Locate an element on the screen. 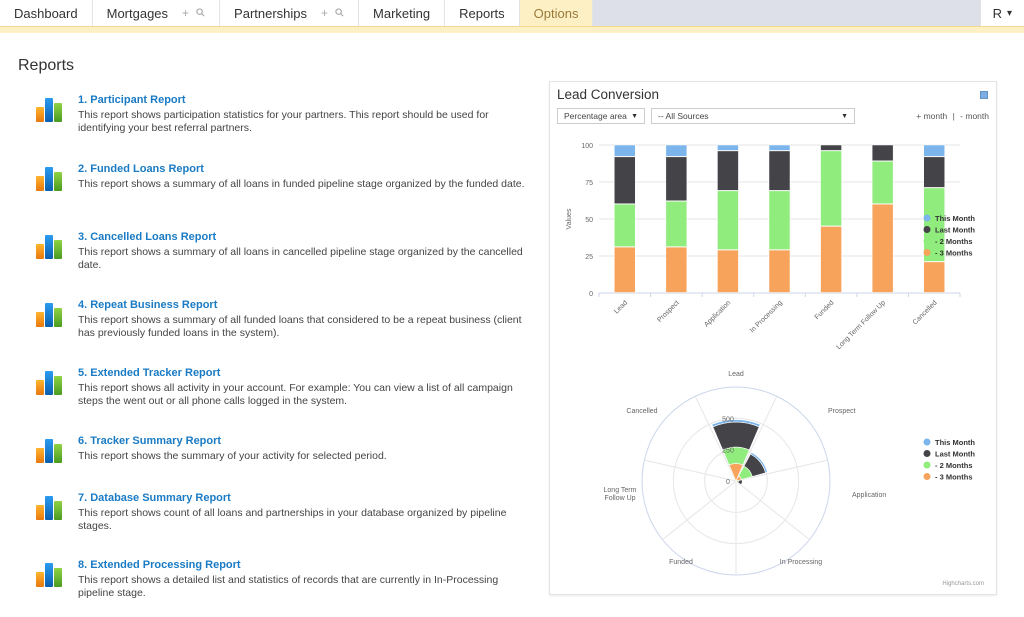  polar-legend-item: - 2 Months is located at coordinates (954, 465).